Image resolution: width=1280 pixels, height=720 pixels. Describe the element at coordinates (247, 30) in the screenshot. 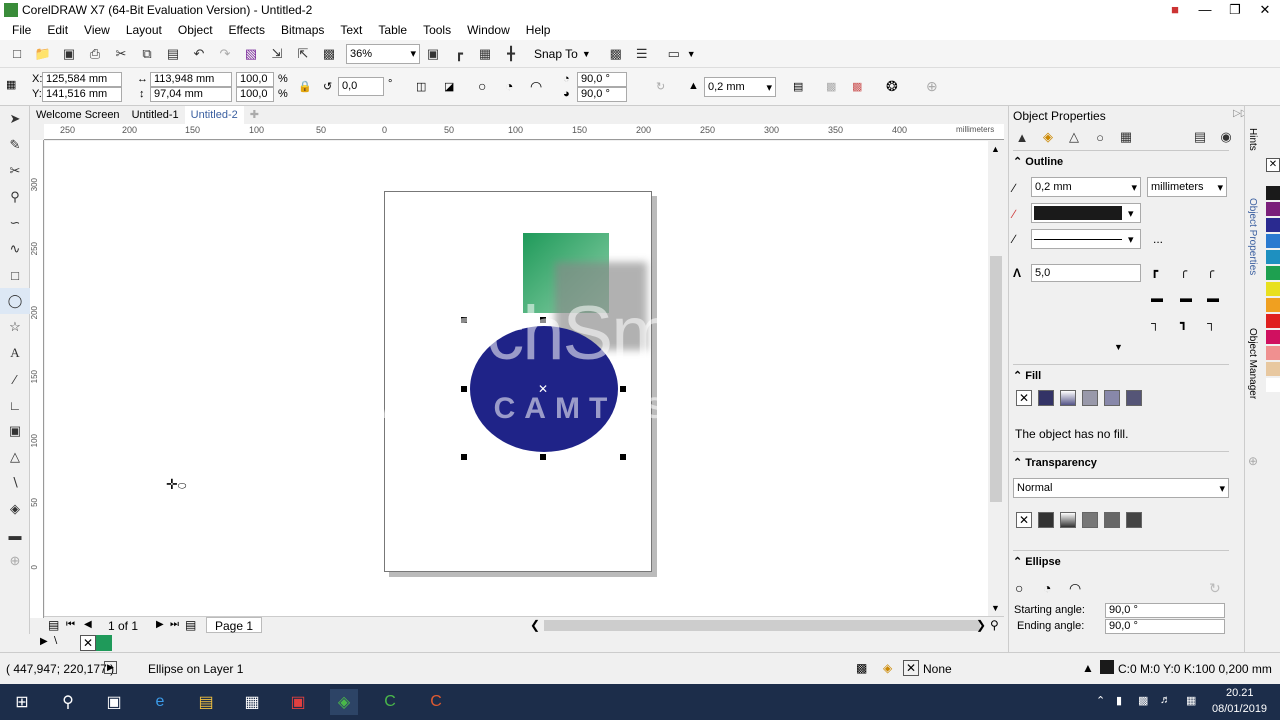

I see `menu-effects: Effects` at that location.